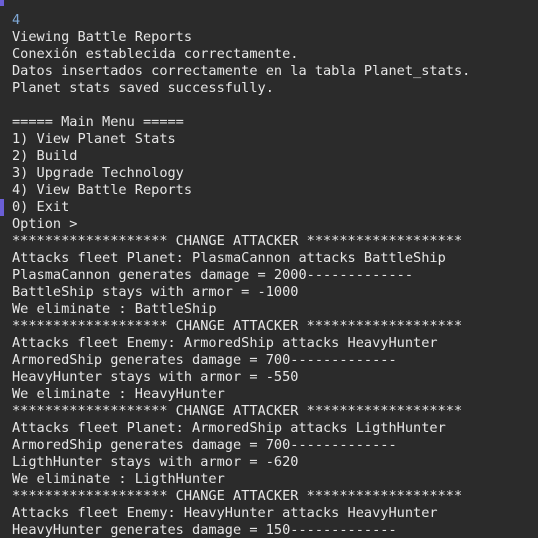 The height and width of the screenshot is (538, 538). Describe the element at coordinates (155, 462) in the screenshot. I see `console-line: LigthHunter stays with armor = -620` at that location.